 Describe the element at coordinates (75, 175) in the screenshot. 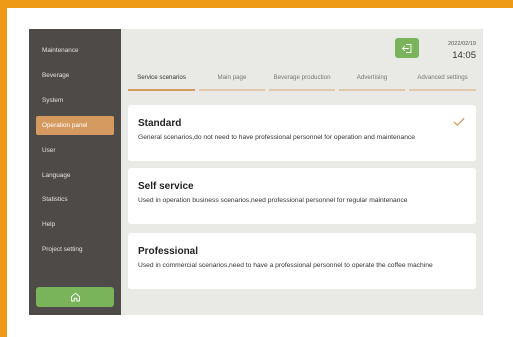

I see `sidebar-item-language: Language` at that location.